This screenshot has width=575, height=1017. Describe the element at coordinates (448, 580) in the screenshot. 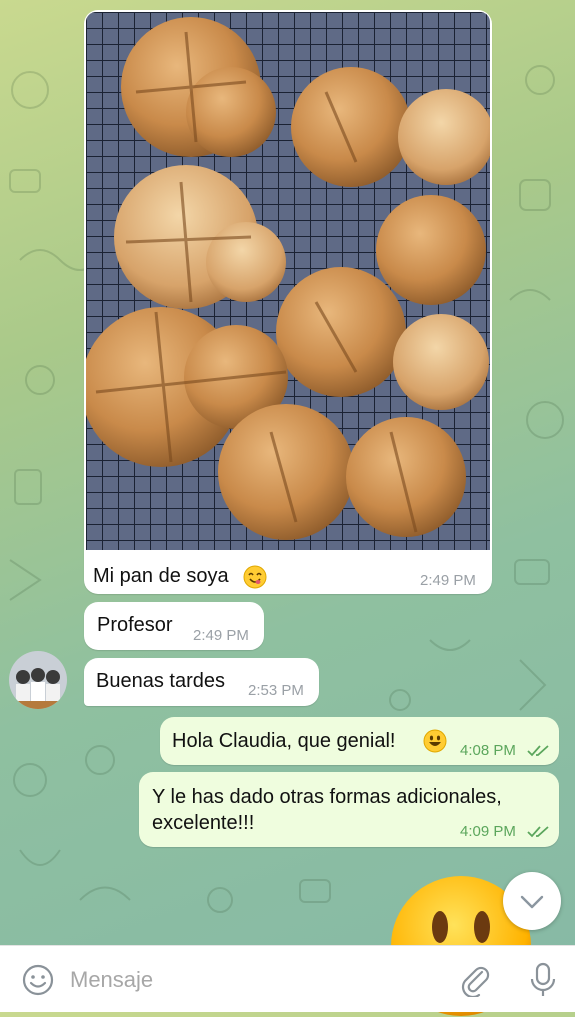

I see `message-time-1: 2:49 PM` at that location.